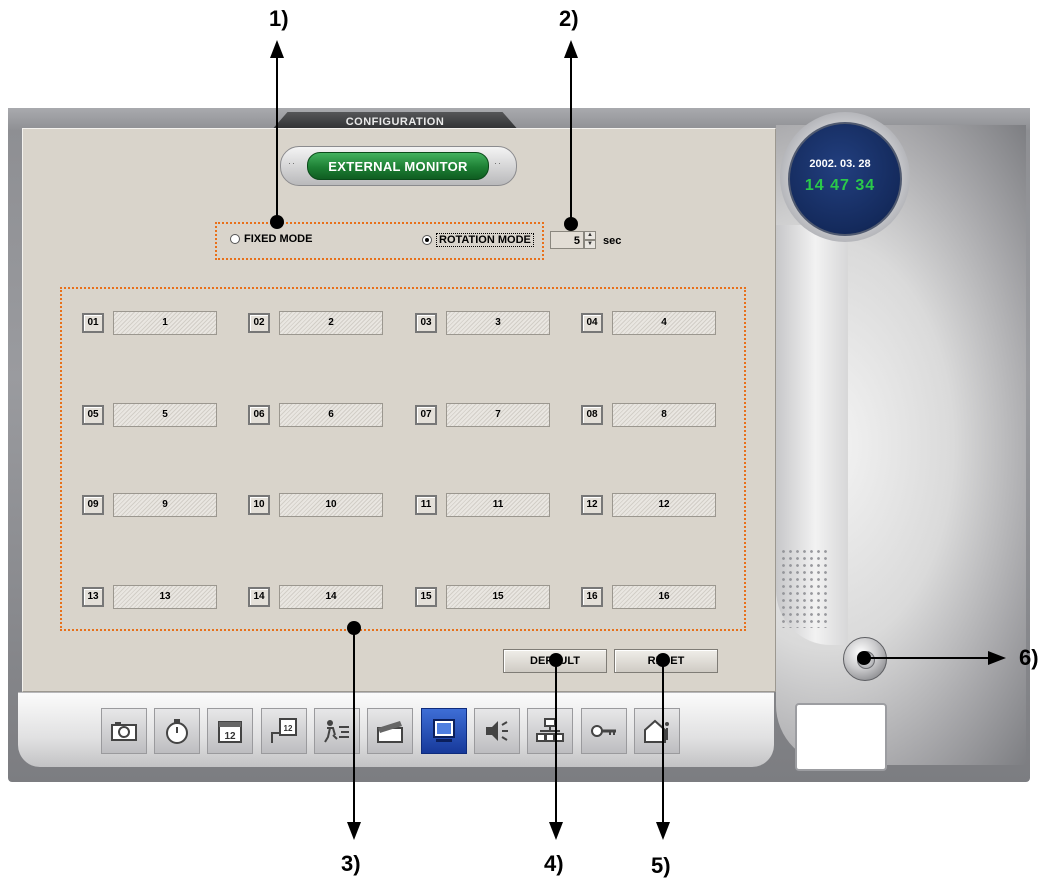  I want to click on motion-icon, so click(336, 731).